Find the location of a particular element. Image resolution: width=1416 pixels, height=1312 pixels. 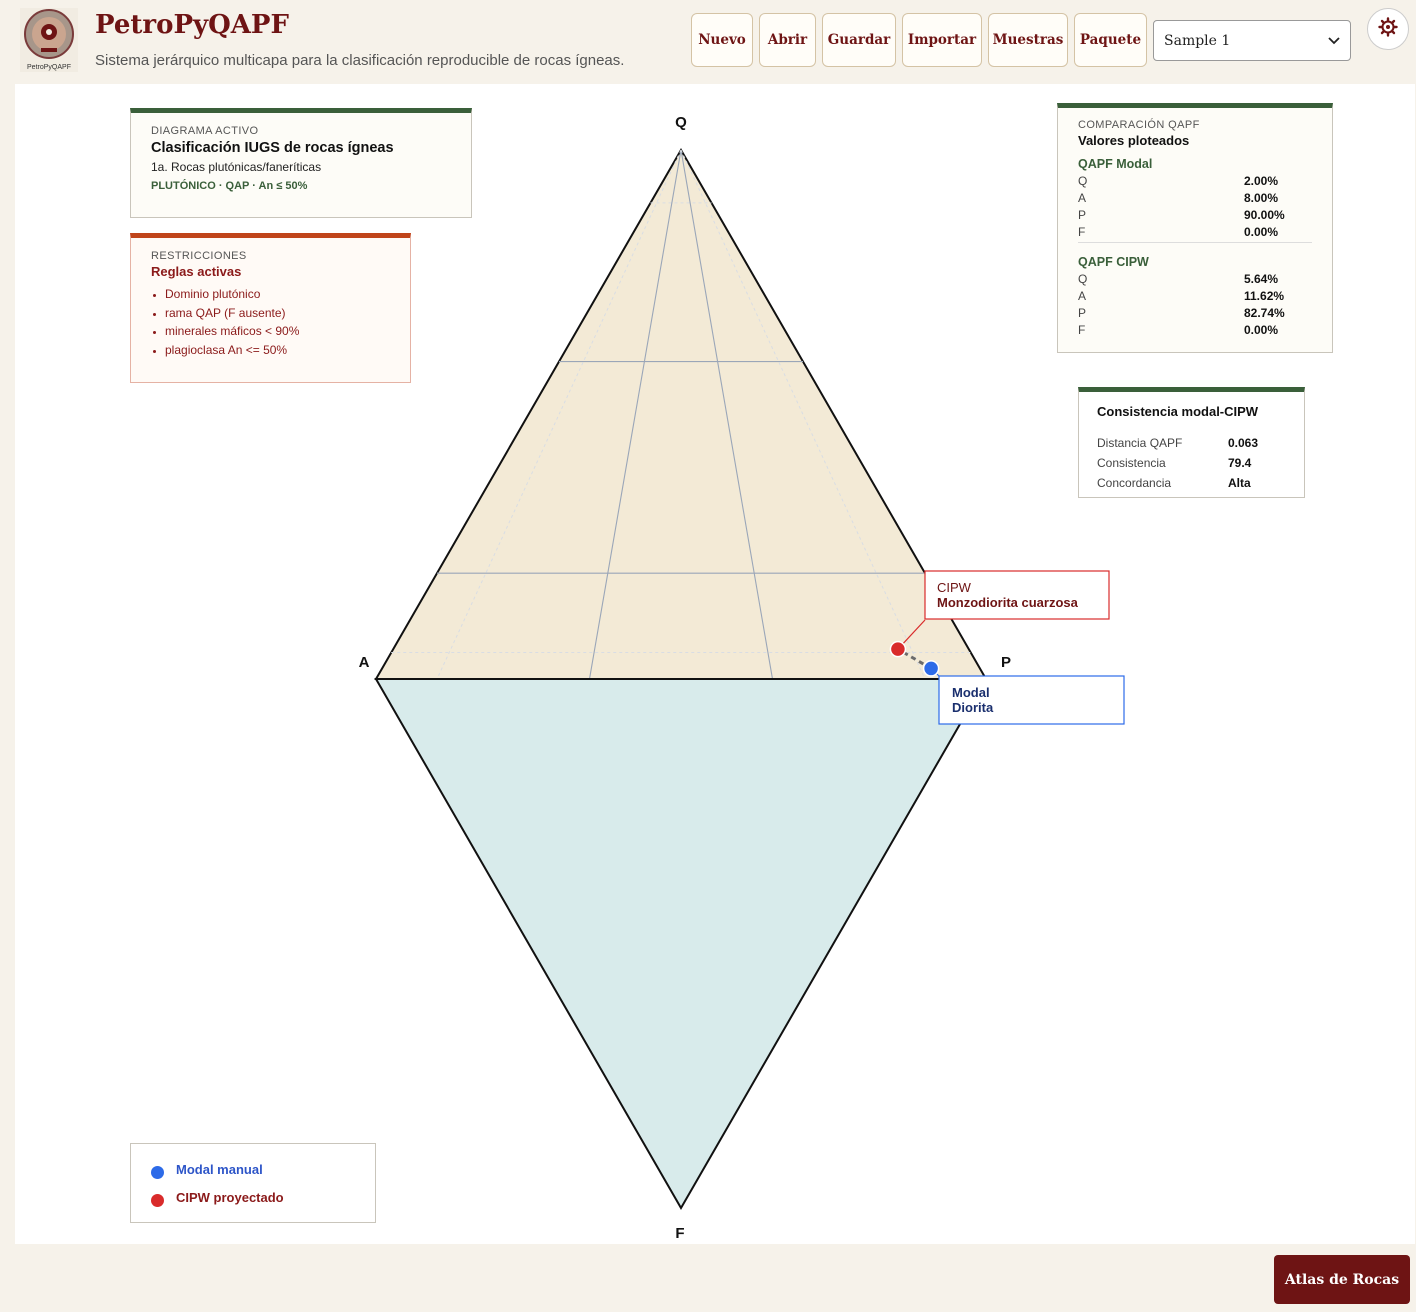

cipw-key: A is located at coordinates (1082, 296).